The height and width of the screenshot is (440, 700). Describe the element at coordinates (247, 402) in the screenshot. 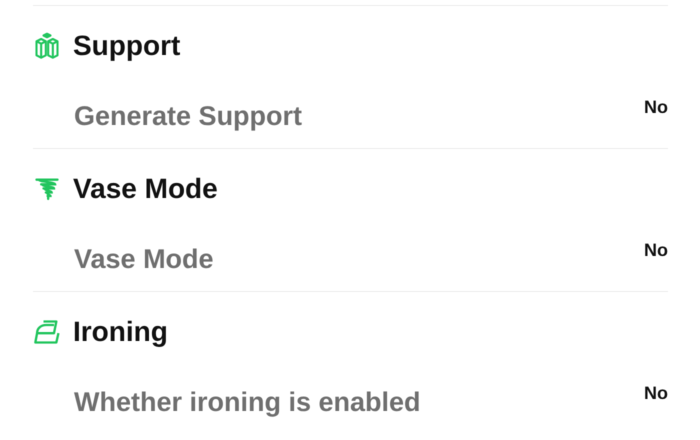

I see `setting-label: Whether ironing is enabled` at that location.